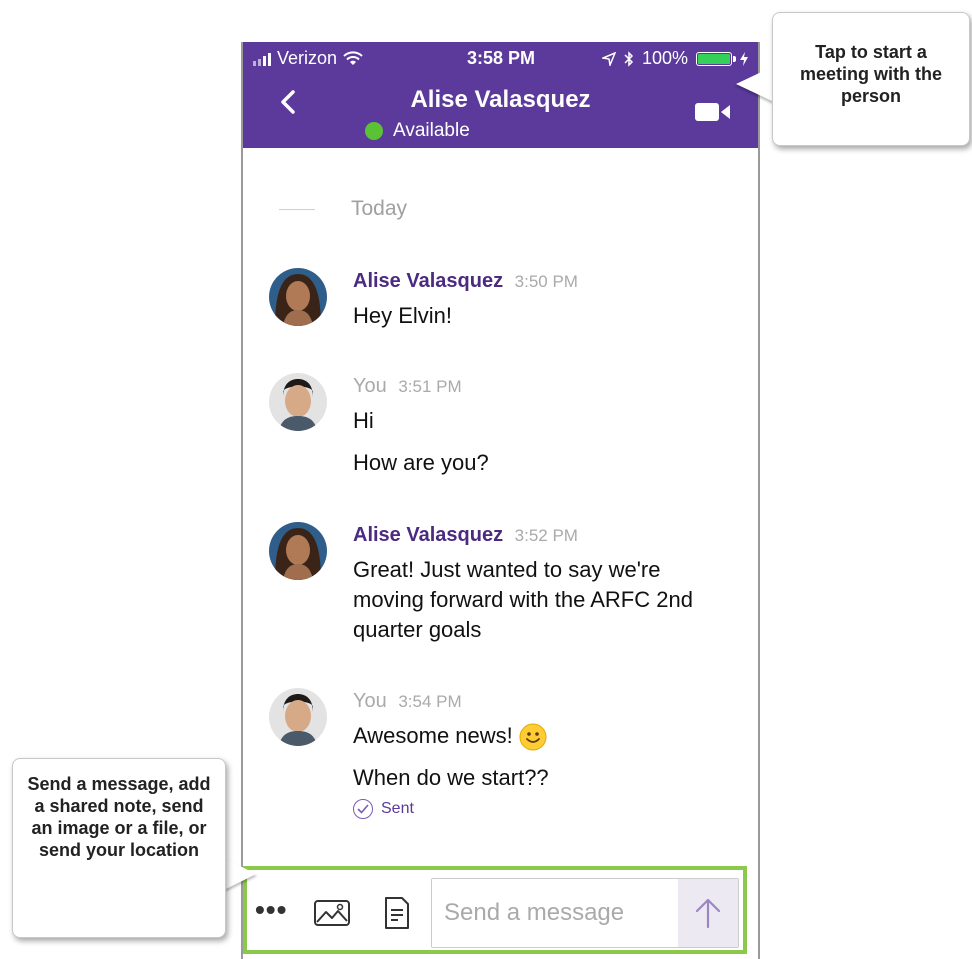 This screenshot has width=972, height=959. What do you see at coordinates (546, 778) in the screenshot?
I see `message-text: When do we start??` at bounding box center [546, 778].